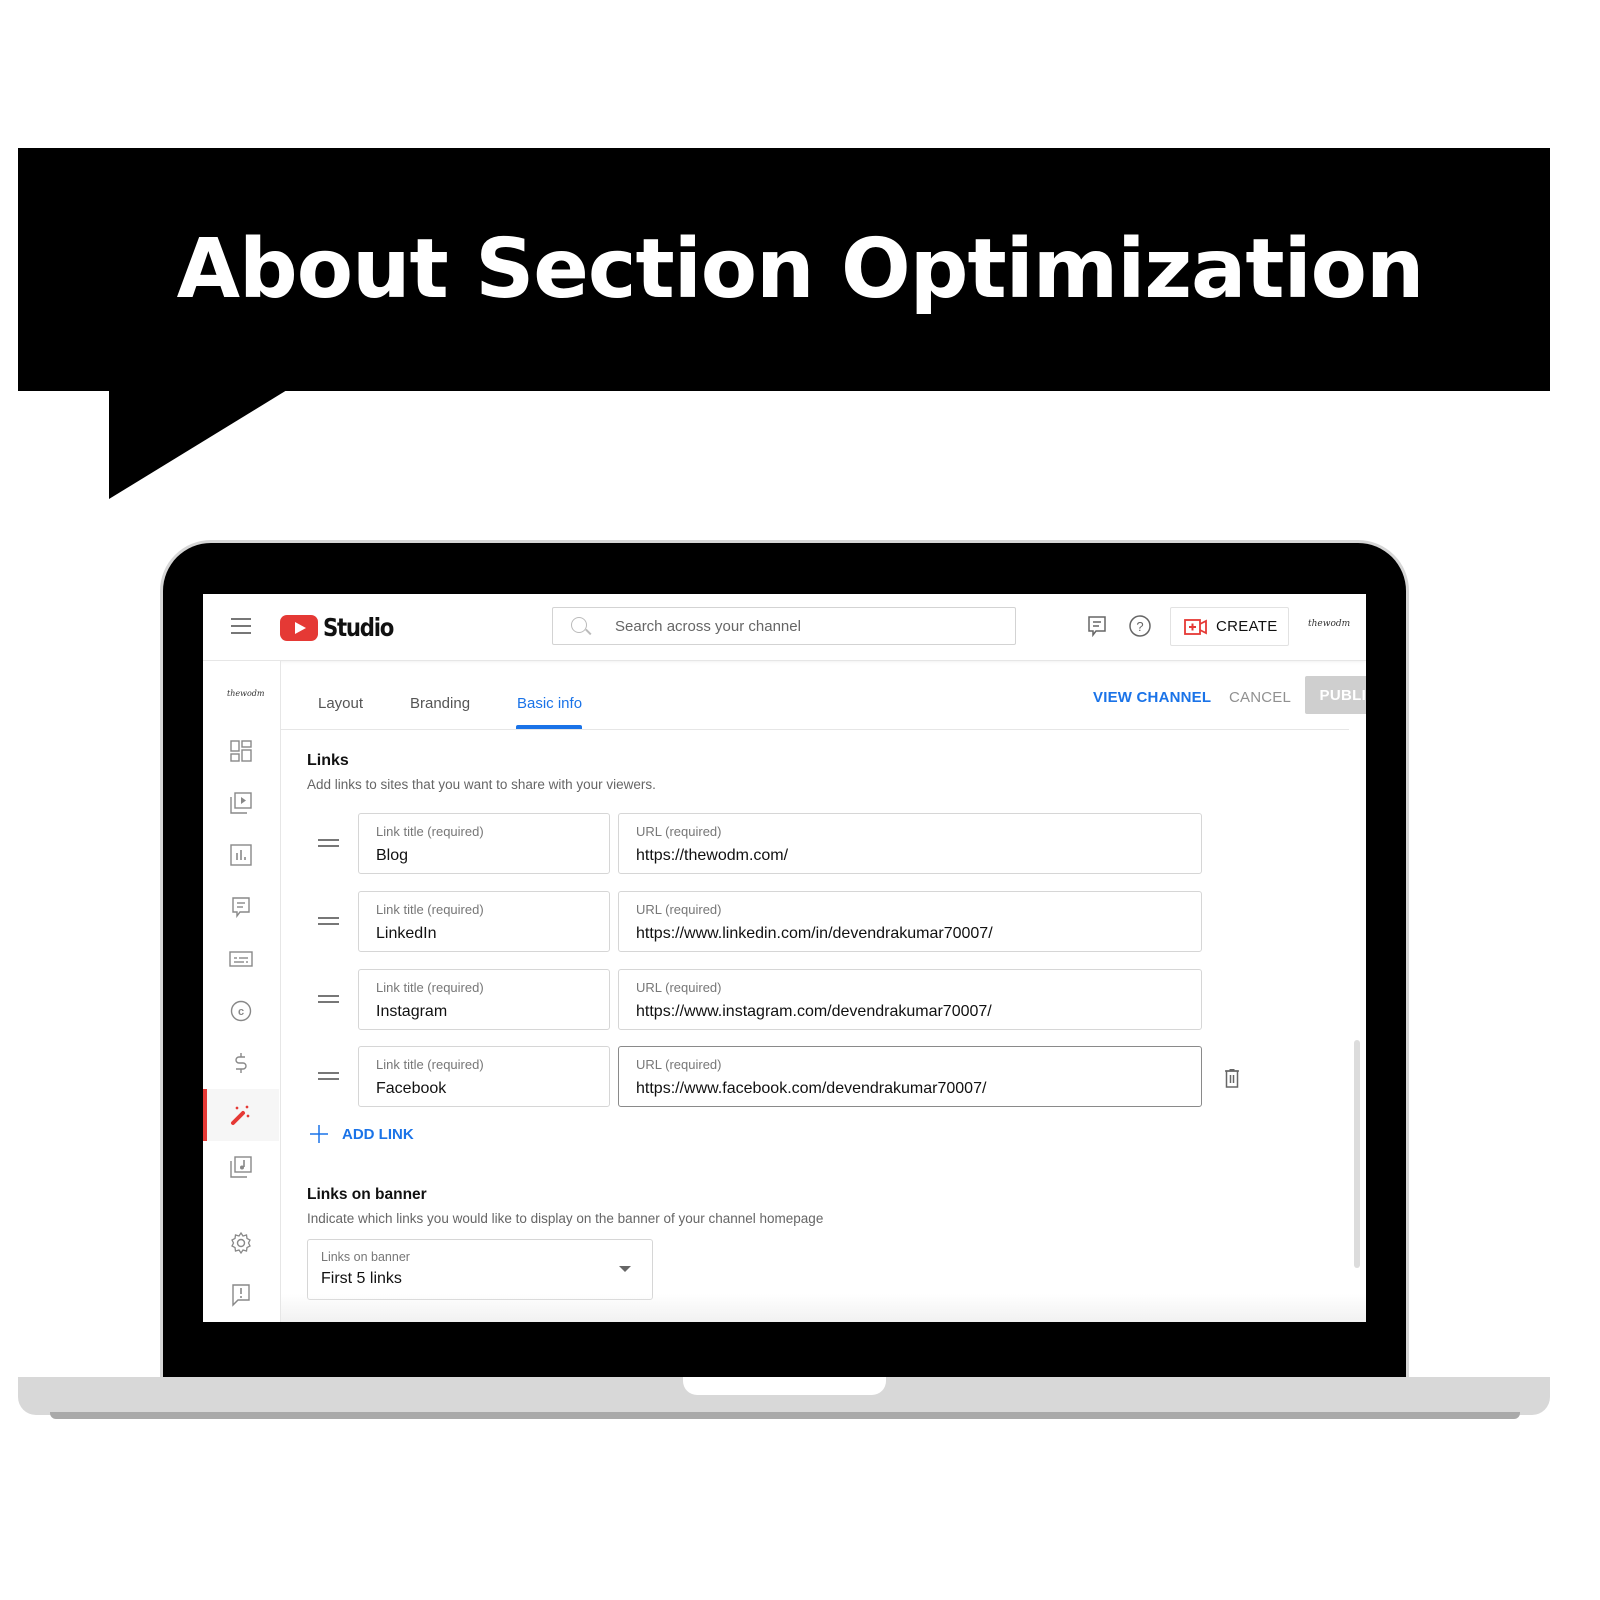 Image resolution: width=1600 pixels, height=1600 pixels. I want to click on sidebar-item-audio-library, so click(241, 1167).